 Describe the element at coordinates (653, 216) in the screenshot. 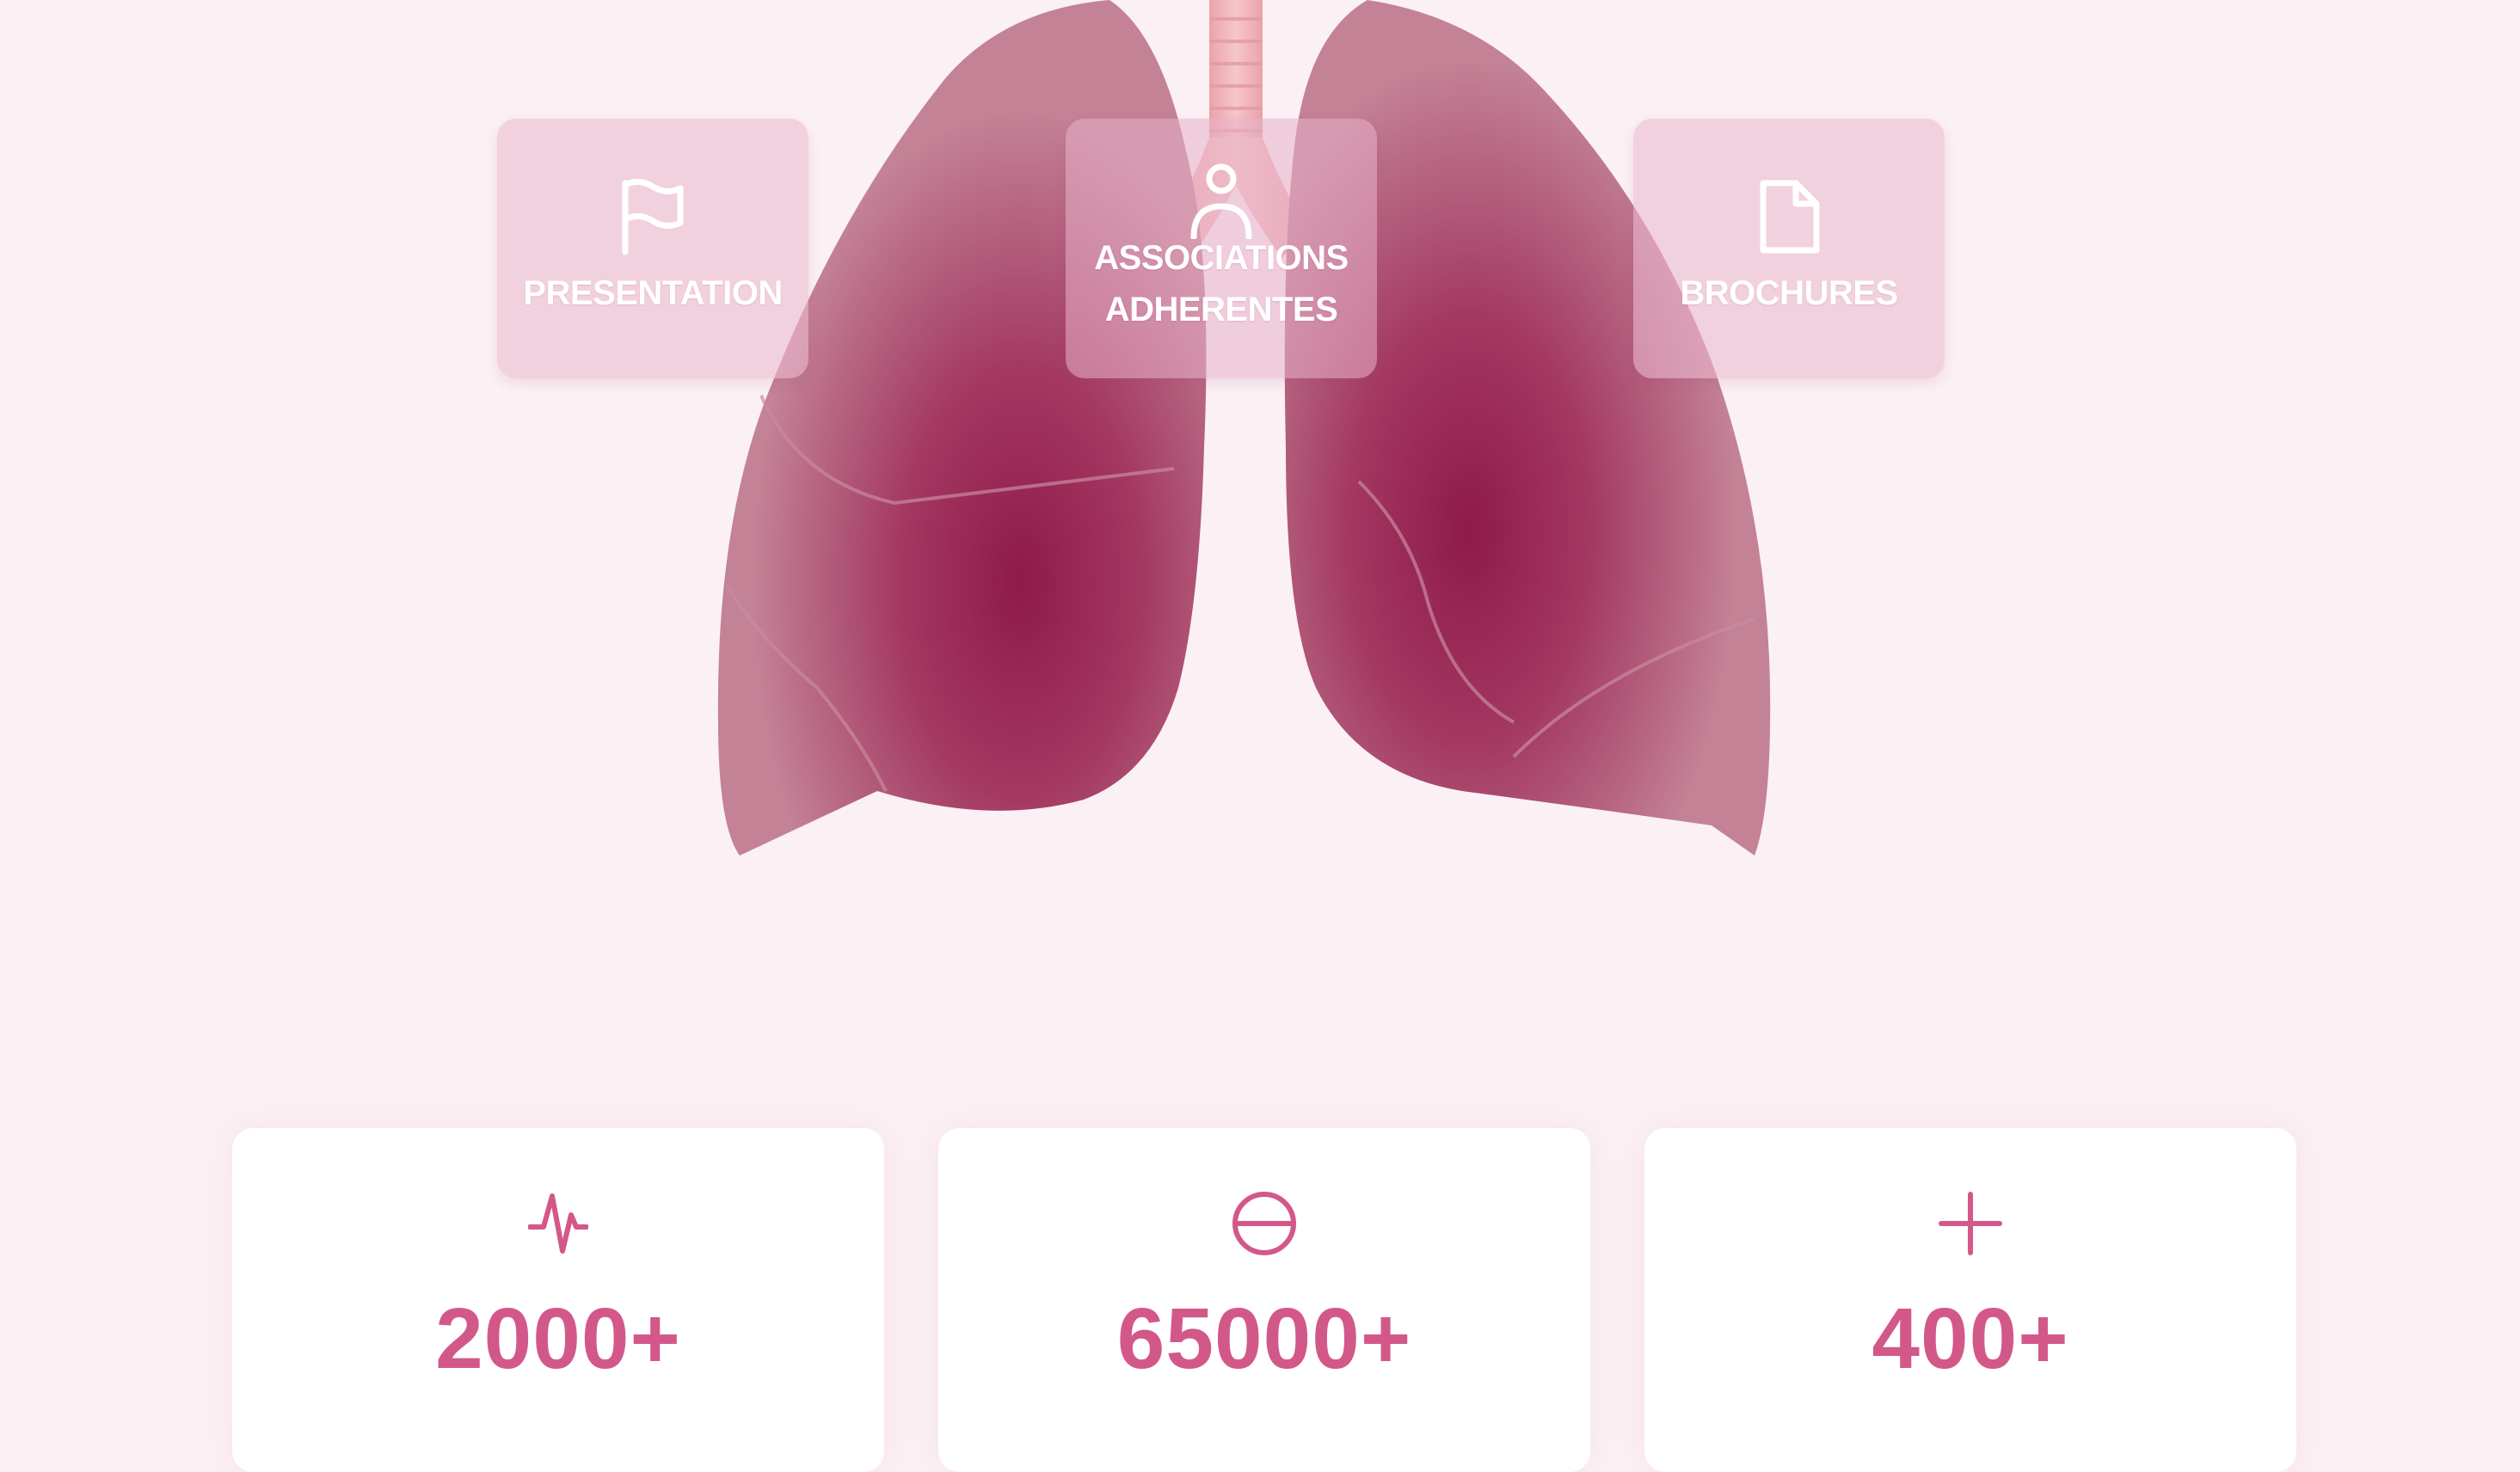

I see `flag-icon` at that location.